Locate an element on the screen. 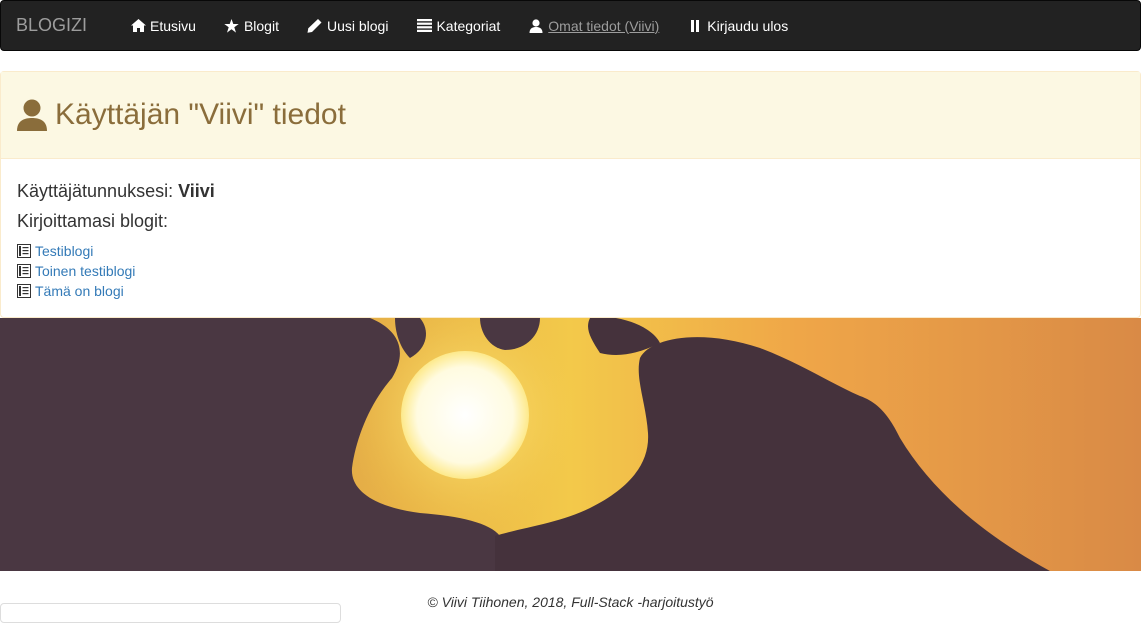 The height and width of the screenshot is (623, 1141). nav-categories: Kategoriat is located at coordinates (458, 25).